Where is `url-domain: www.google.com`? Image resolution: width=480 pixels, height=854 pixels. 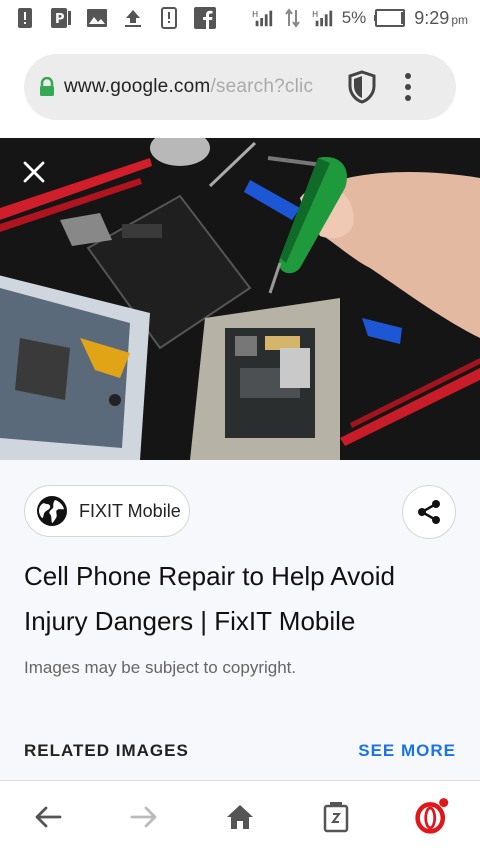 url-domain: www.google.com is located at coordinates (137, 86).